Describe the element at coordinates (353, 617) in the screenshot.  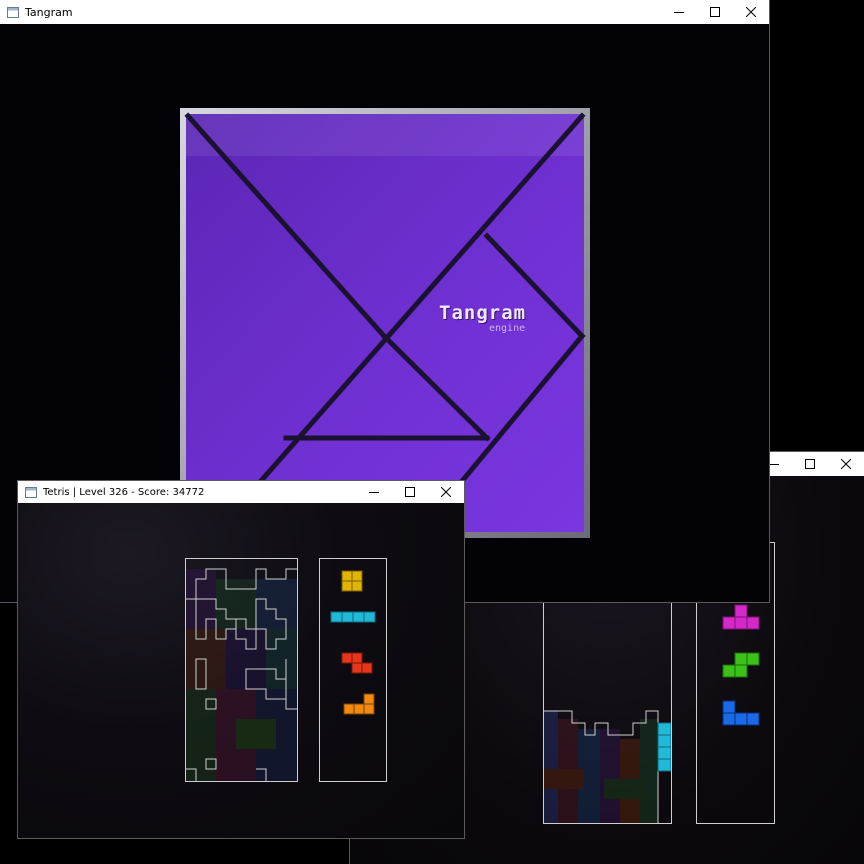
I see `next-piece-i` at that location.